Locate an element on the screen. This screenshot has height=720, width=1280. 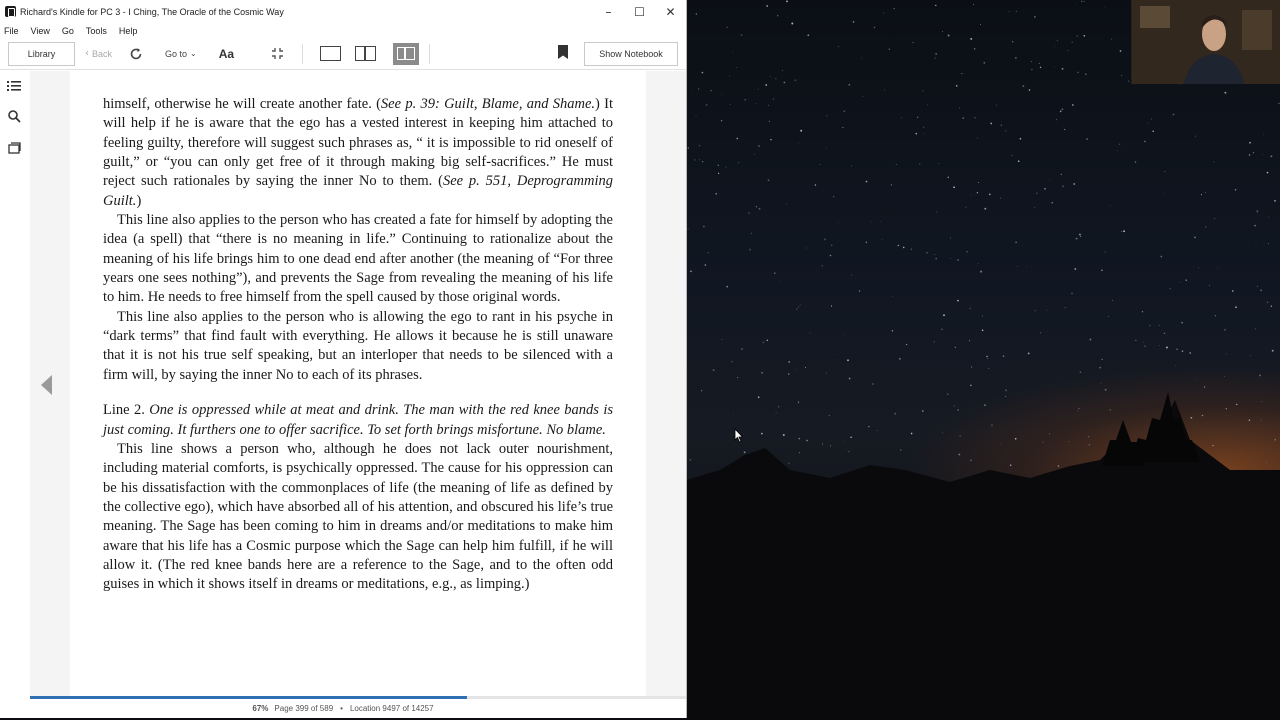
font-settings-button: Aa is located at coordinates (226, 54).